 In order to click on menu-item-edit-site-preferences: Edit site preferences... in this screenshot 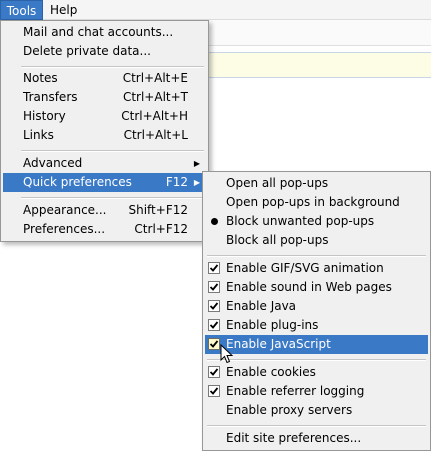, I will do `click(316, 438)`.